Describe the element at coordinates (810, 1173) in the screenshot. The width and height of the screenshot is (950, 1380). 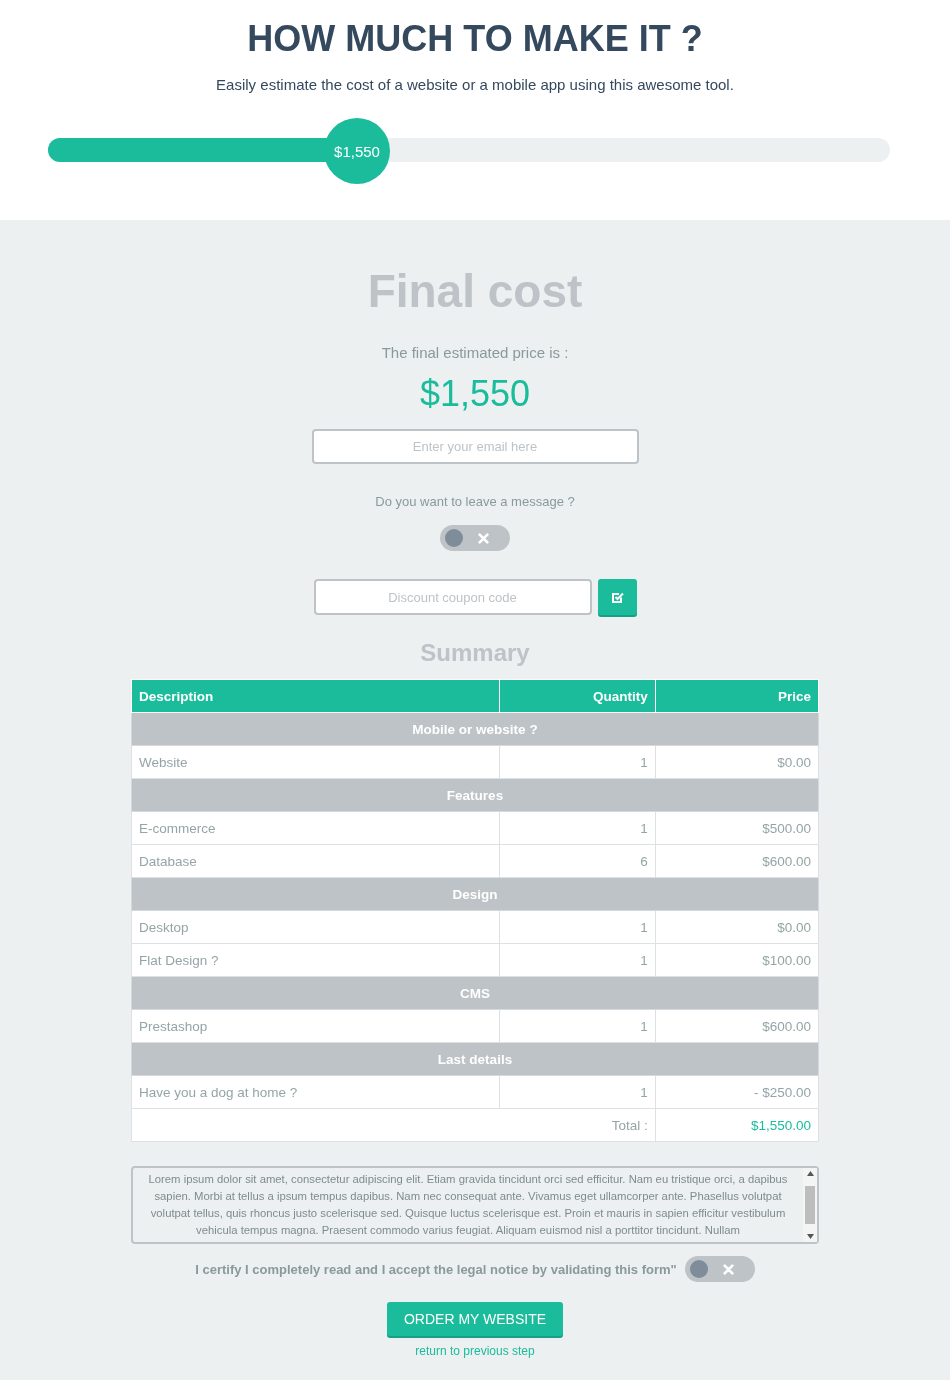
I see `scroll-up-icon` at that location.